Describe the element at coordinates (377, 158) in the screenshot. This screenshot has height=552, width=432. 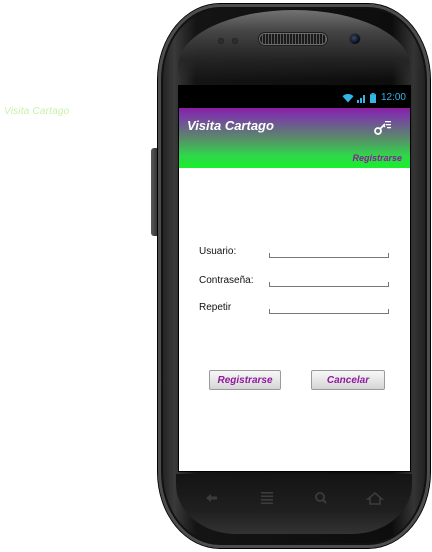
I see `register-link: Registrarse` at that location.